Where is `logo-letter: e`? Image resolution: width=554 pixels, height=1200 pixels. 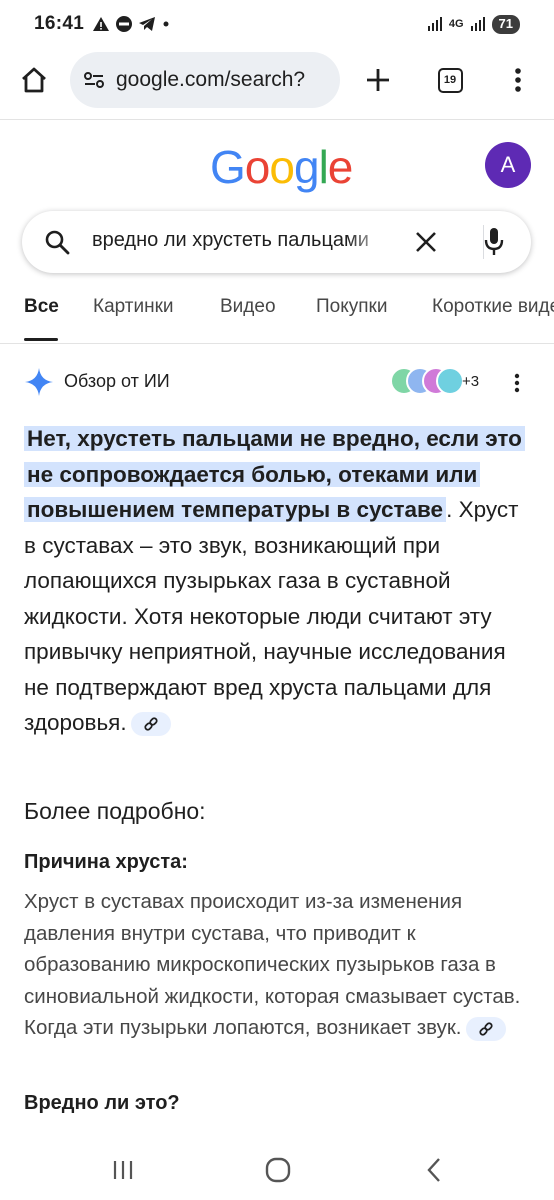 logo-letter: e is located at coordinates (340, 167).